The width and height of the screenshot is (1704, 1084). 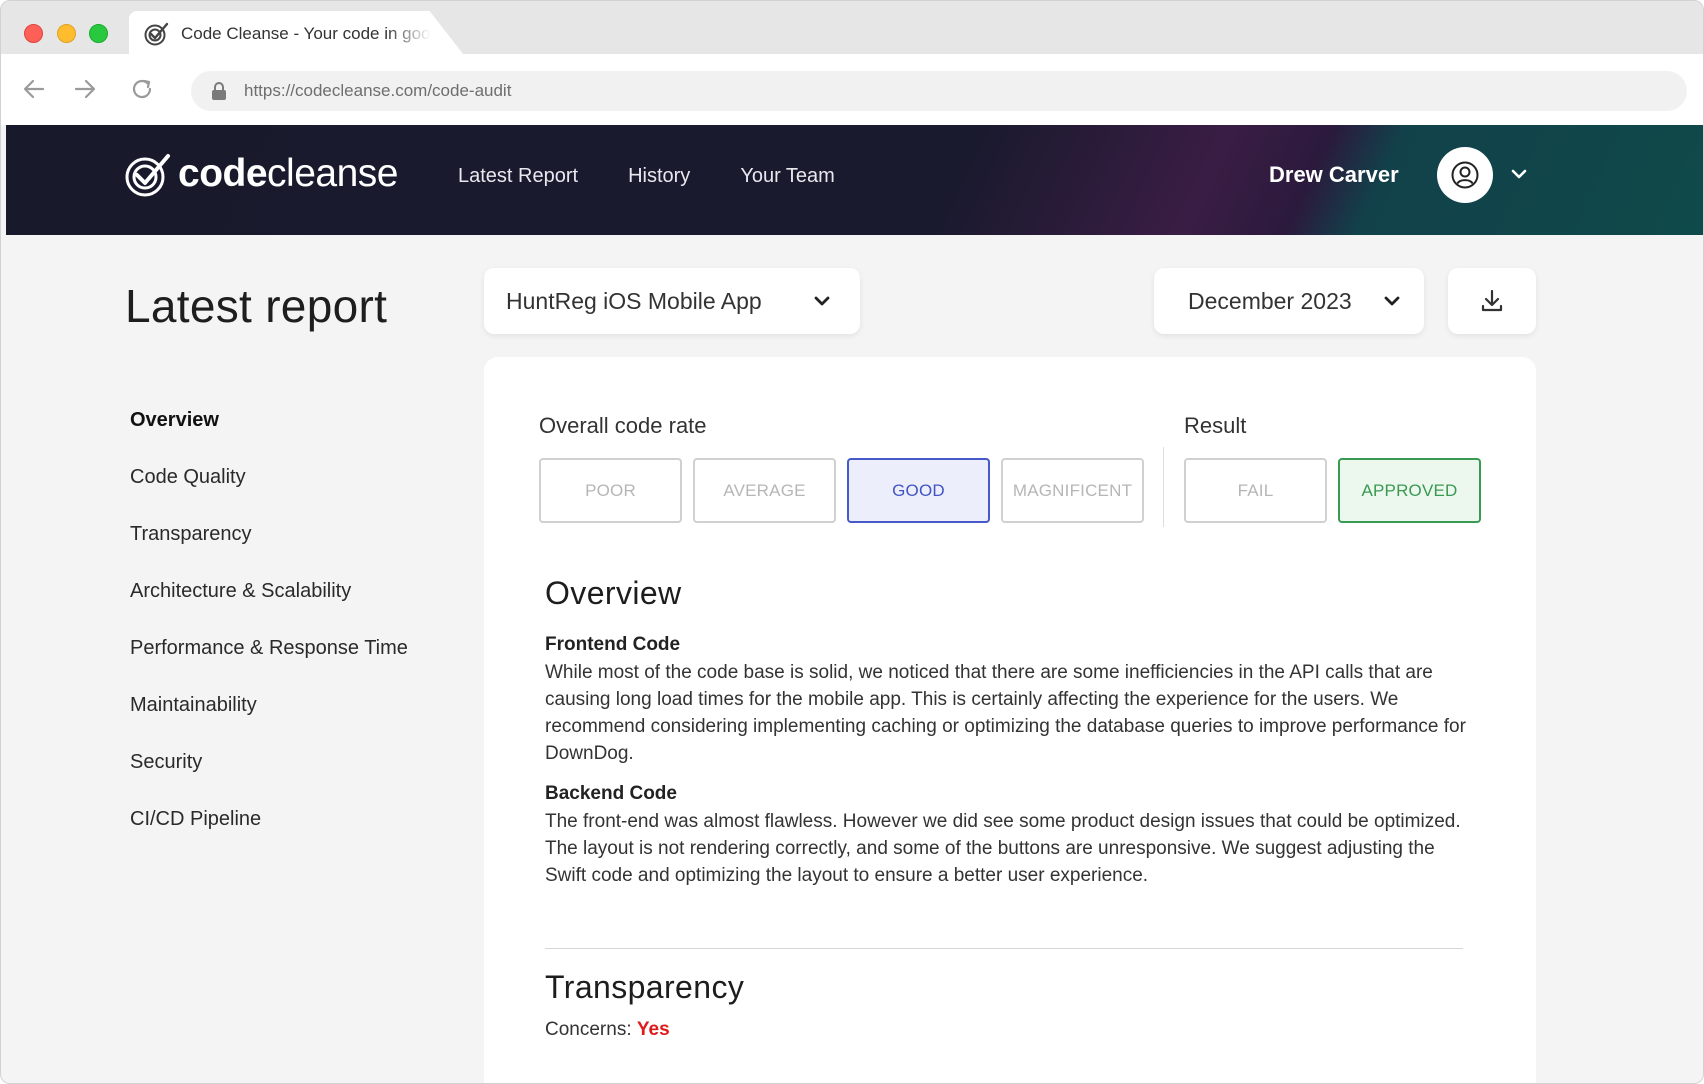 I want to click on sidebar-item-security: Security, so click(x=269, y=779).